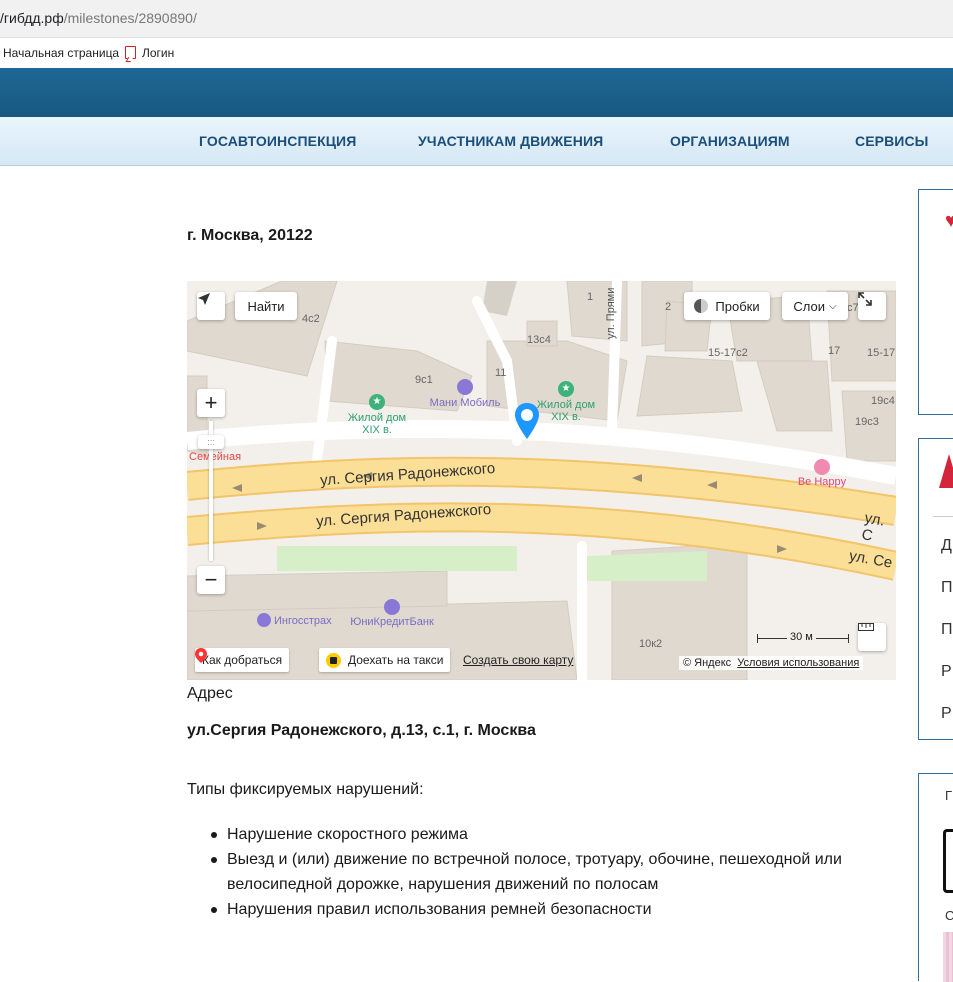 The image size is (953, 982). I want to click on poi-zhiloy-dom-1: ★ Жилой дом XIX в., so click(377, 415).